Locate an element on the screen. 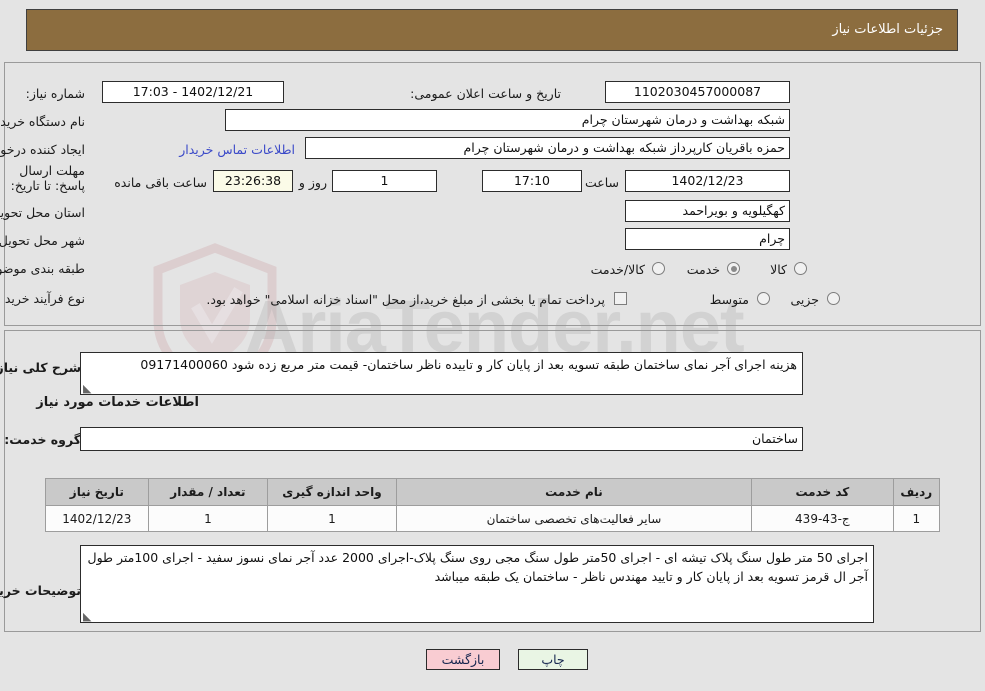  col-service-code: کد خدمت is located at coordinates (822, 492).